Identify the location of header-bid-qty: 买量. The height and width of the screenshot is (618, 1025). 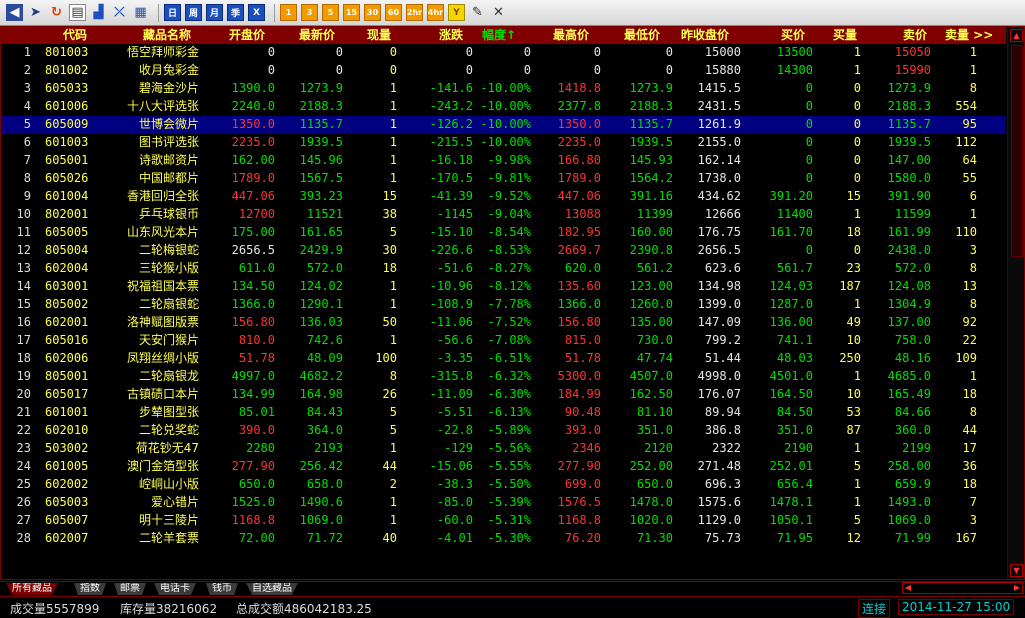
(845, 35).